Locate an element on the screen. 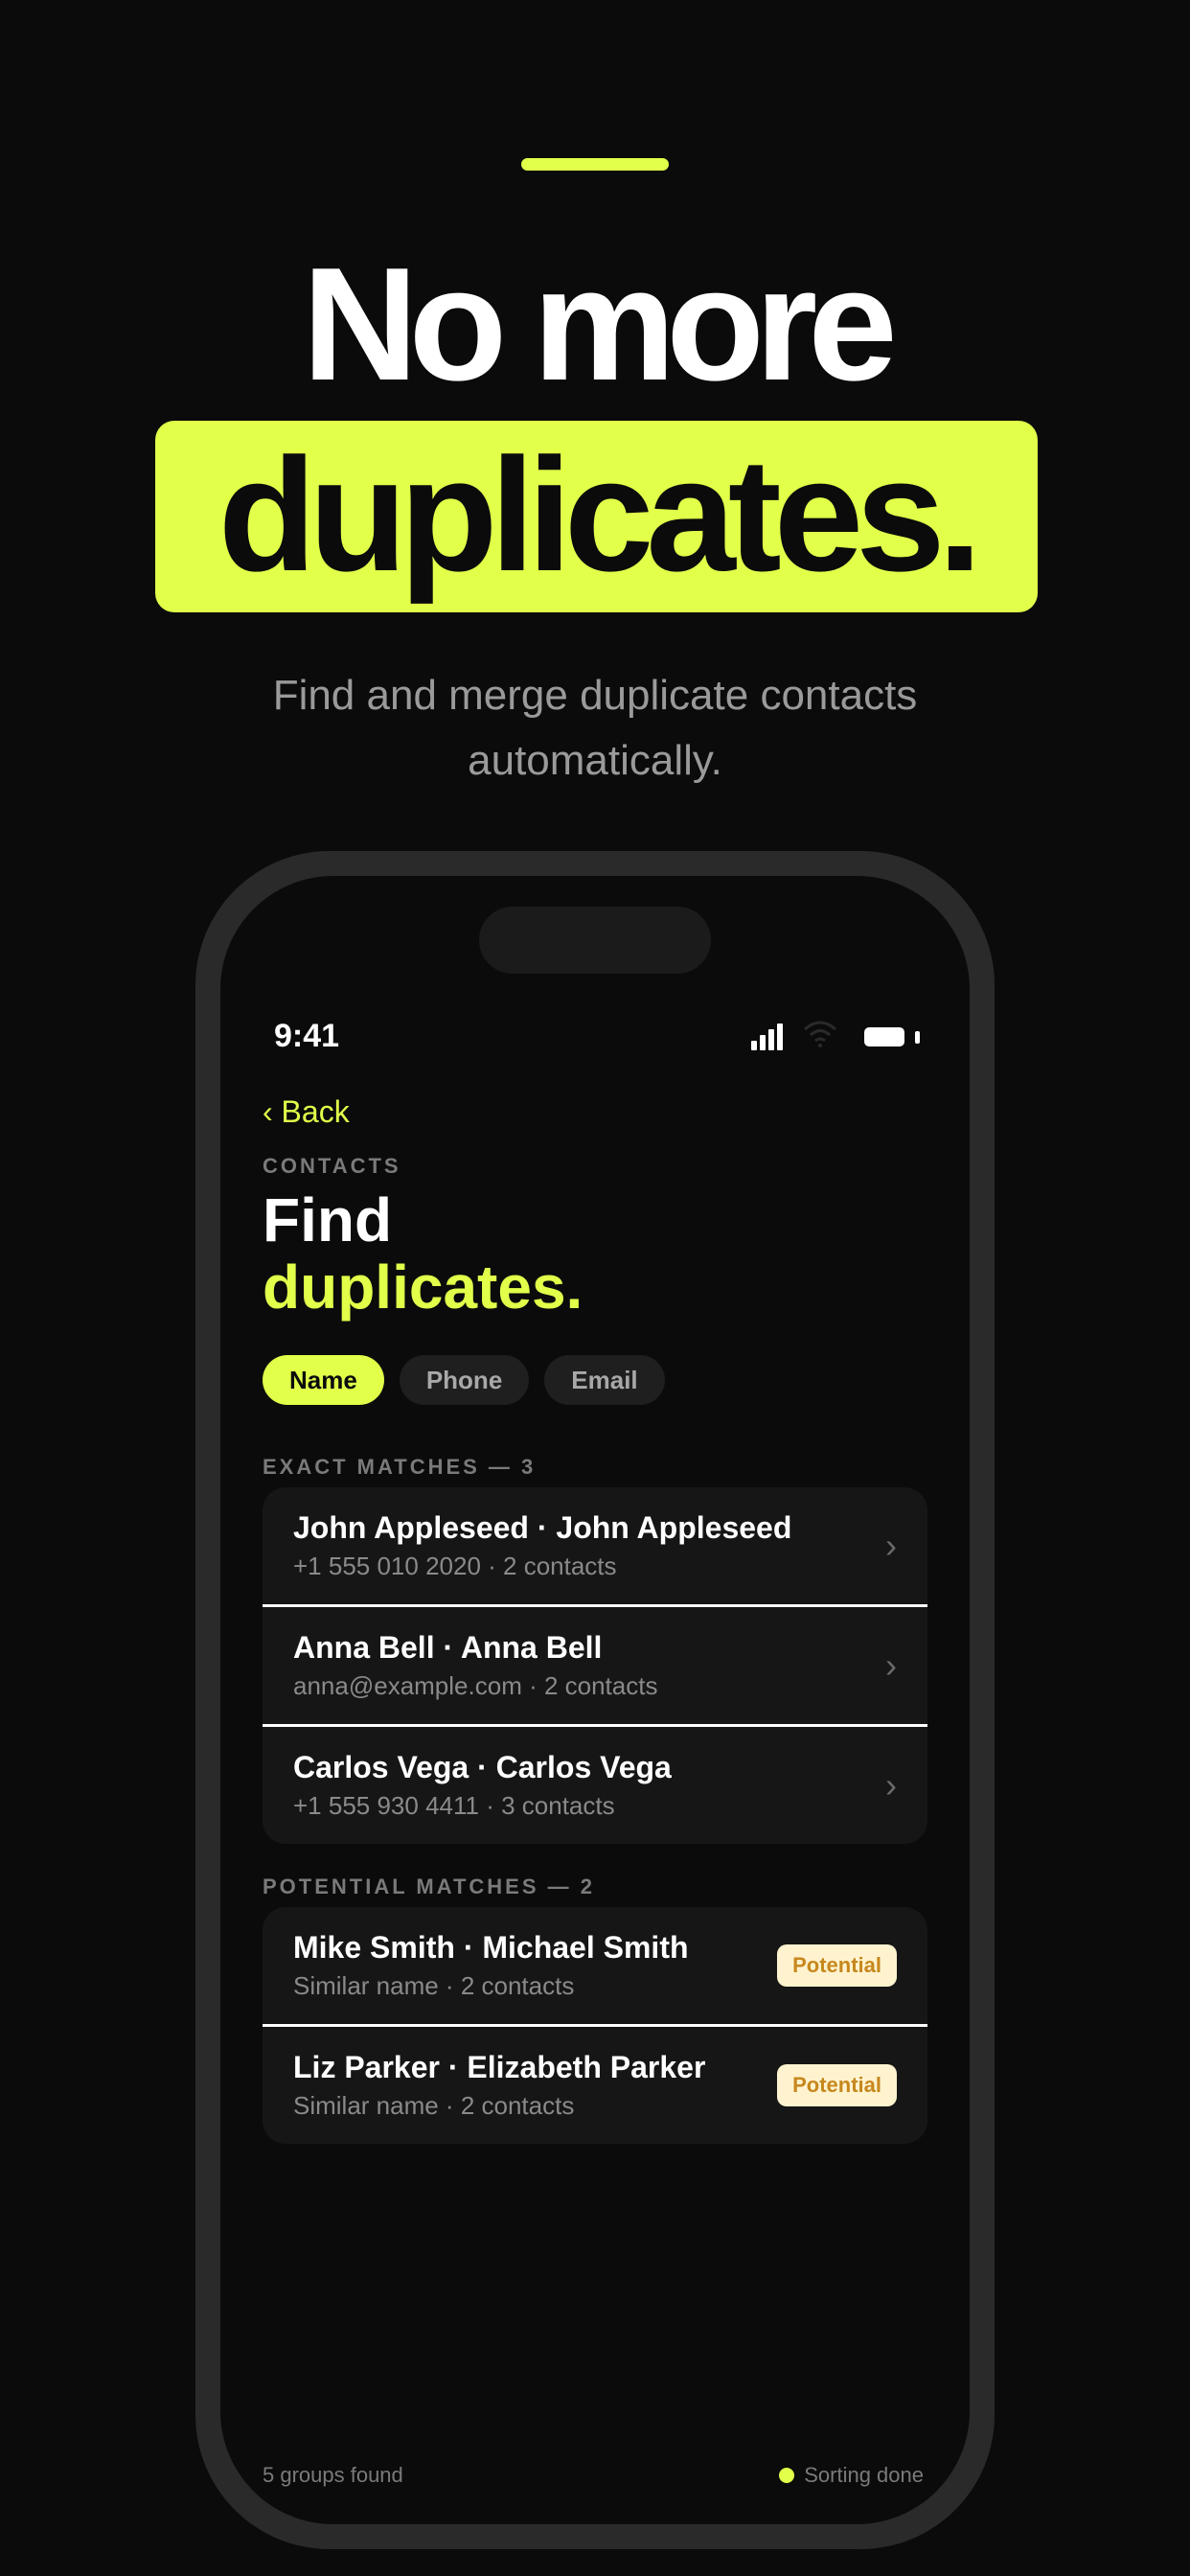  sorting-status-text: Sorting done is located at coordinates (864, 2475).